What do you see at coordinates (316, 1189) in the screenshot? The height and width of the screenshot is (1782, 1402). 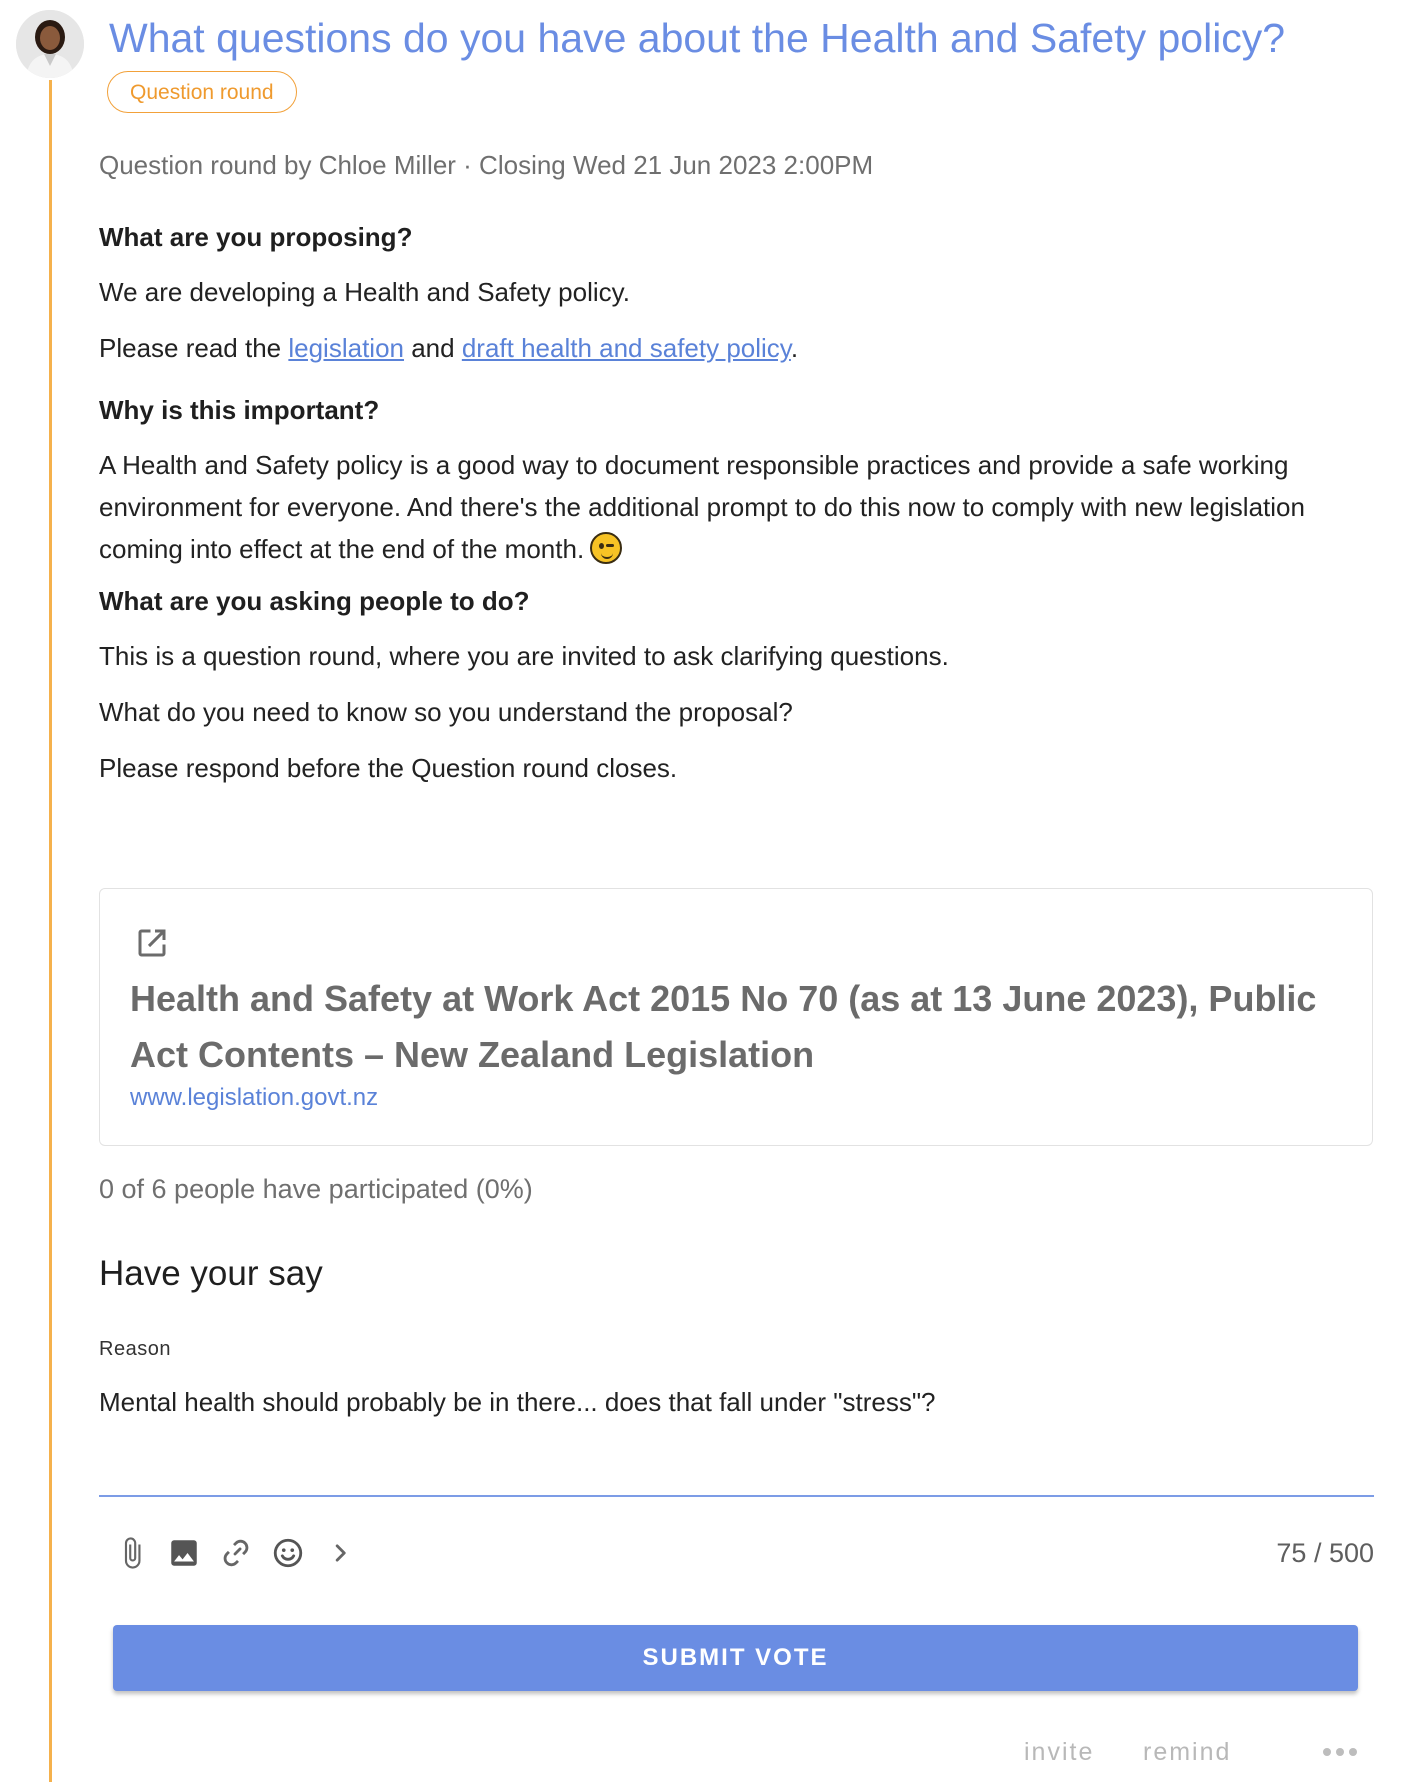 I see `participation-status: 0 of 6 people have participated (0%)` at bounding box center [316, 1189].